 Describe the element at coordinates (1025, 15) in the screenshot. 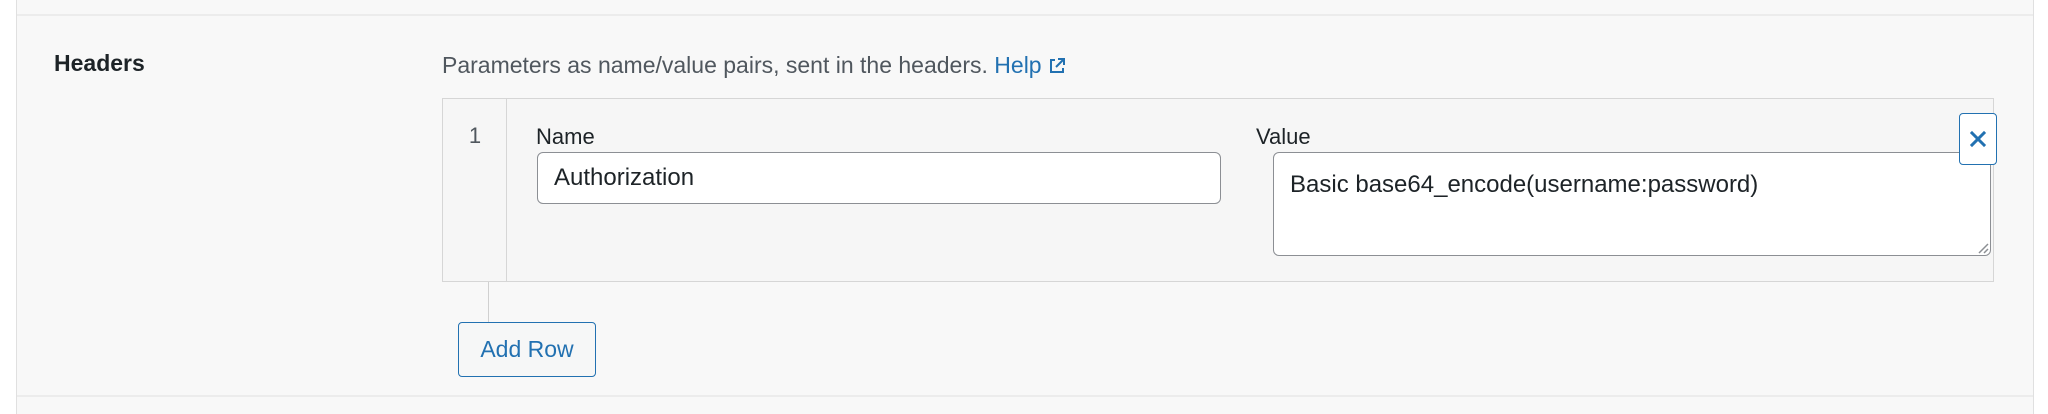

I see `top-divider` at that location.